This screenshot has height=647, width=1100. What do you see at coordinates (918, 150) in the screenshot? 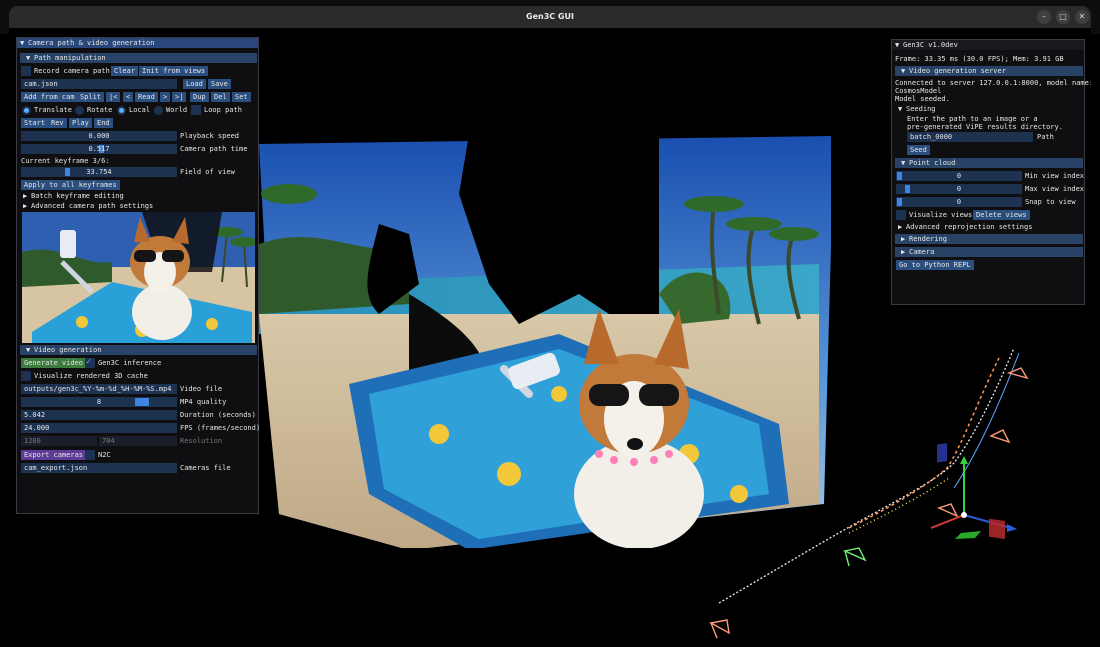
I see `seed-button: Seed` at bounding box center [918, 150].